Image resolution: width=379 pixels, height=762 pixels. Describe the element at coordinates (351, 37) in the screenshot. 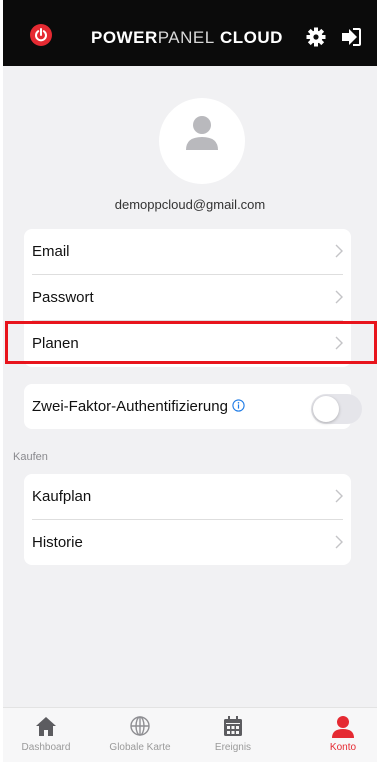

I see `sign-out-icon` at that location.